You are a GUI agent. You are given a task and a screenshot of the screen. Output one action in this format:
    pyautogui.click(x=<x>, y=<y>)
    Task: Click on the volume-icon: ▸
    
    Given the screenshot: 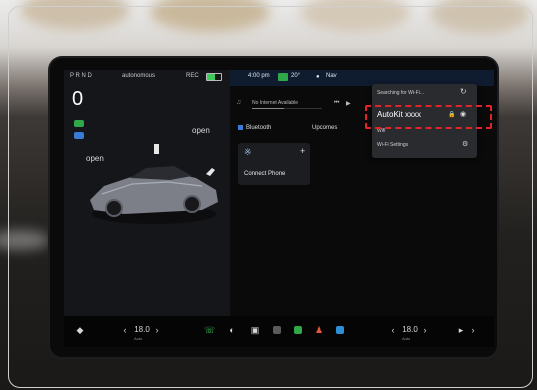 What is the action you would take?
    pyautogui.click(x=461, y=330)
    